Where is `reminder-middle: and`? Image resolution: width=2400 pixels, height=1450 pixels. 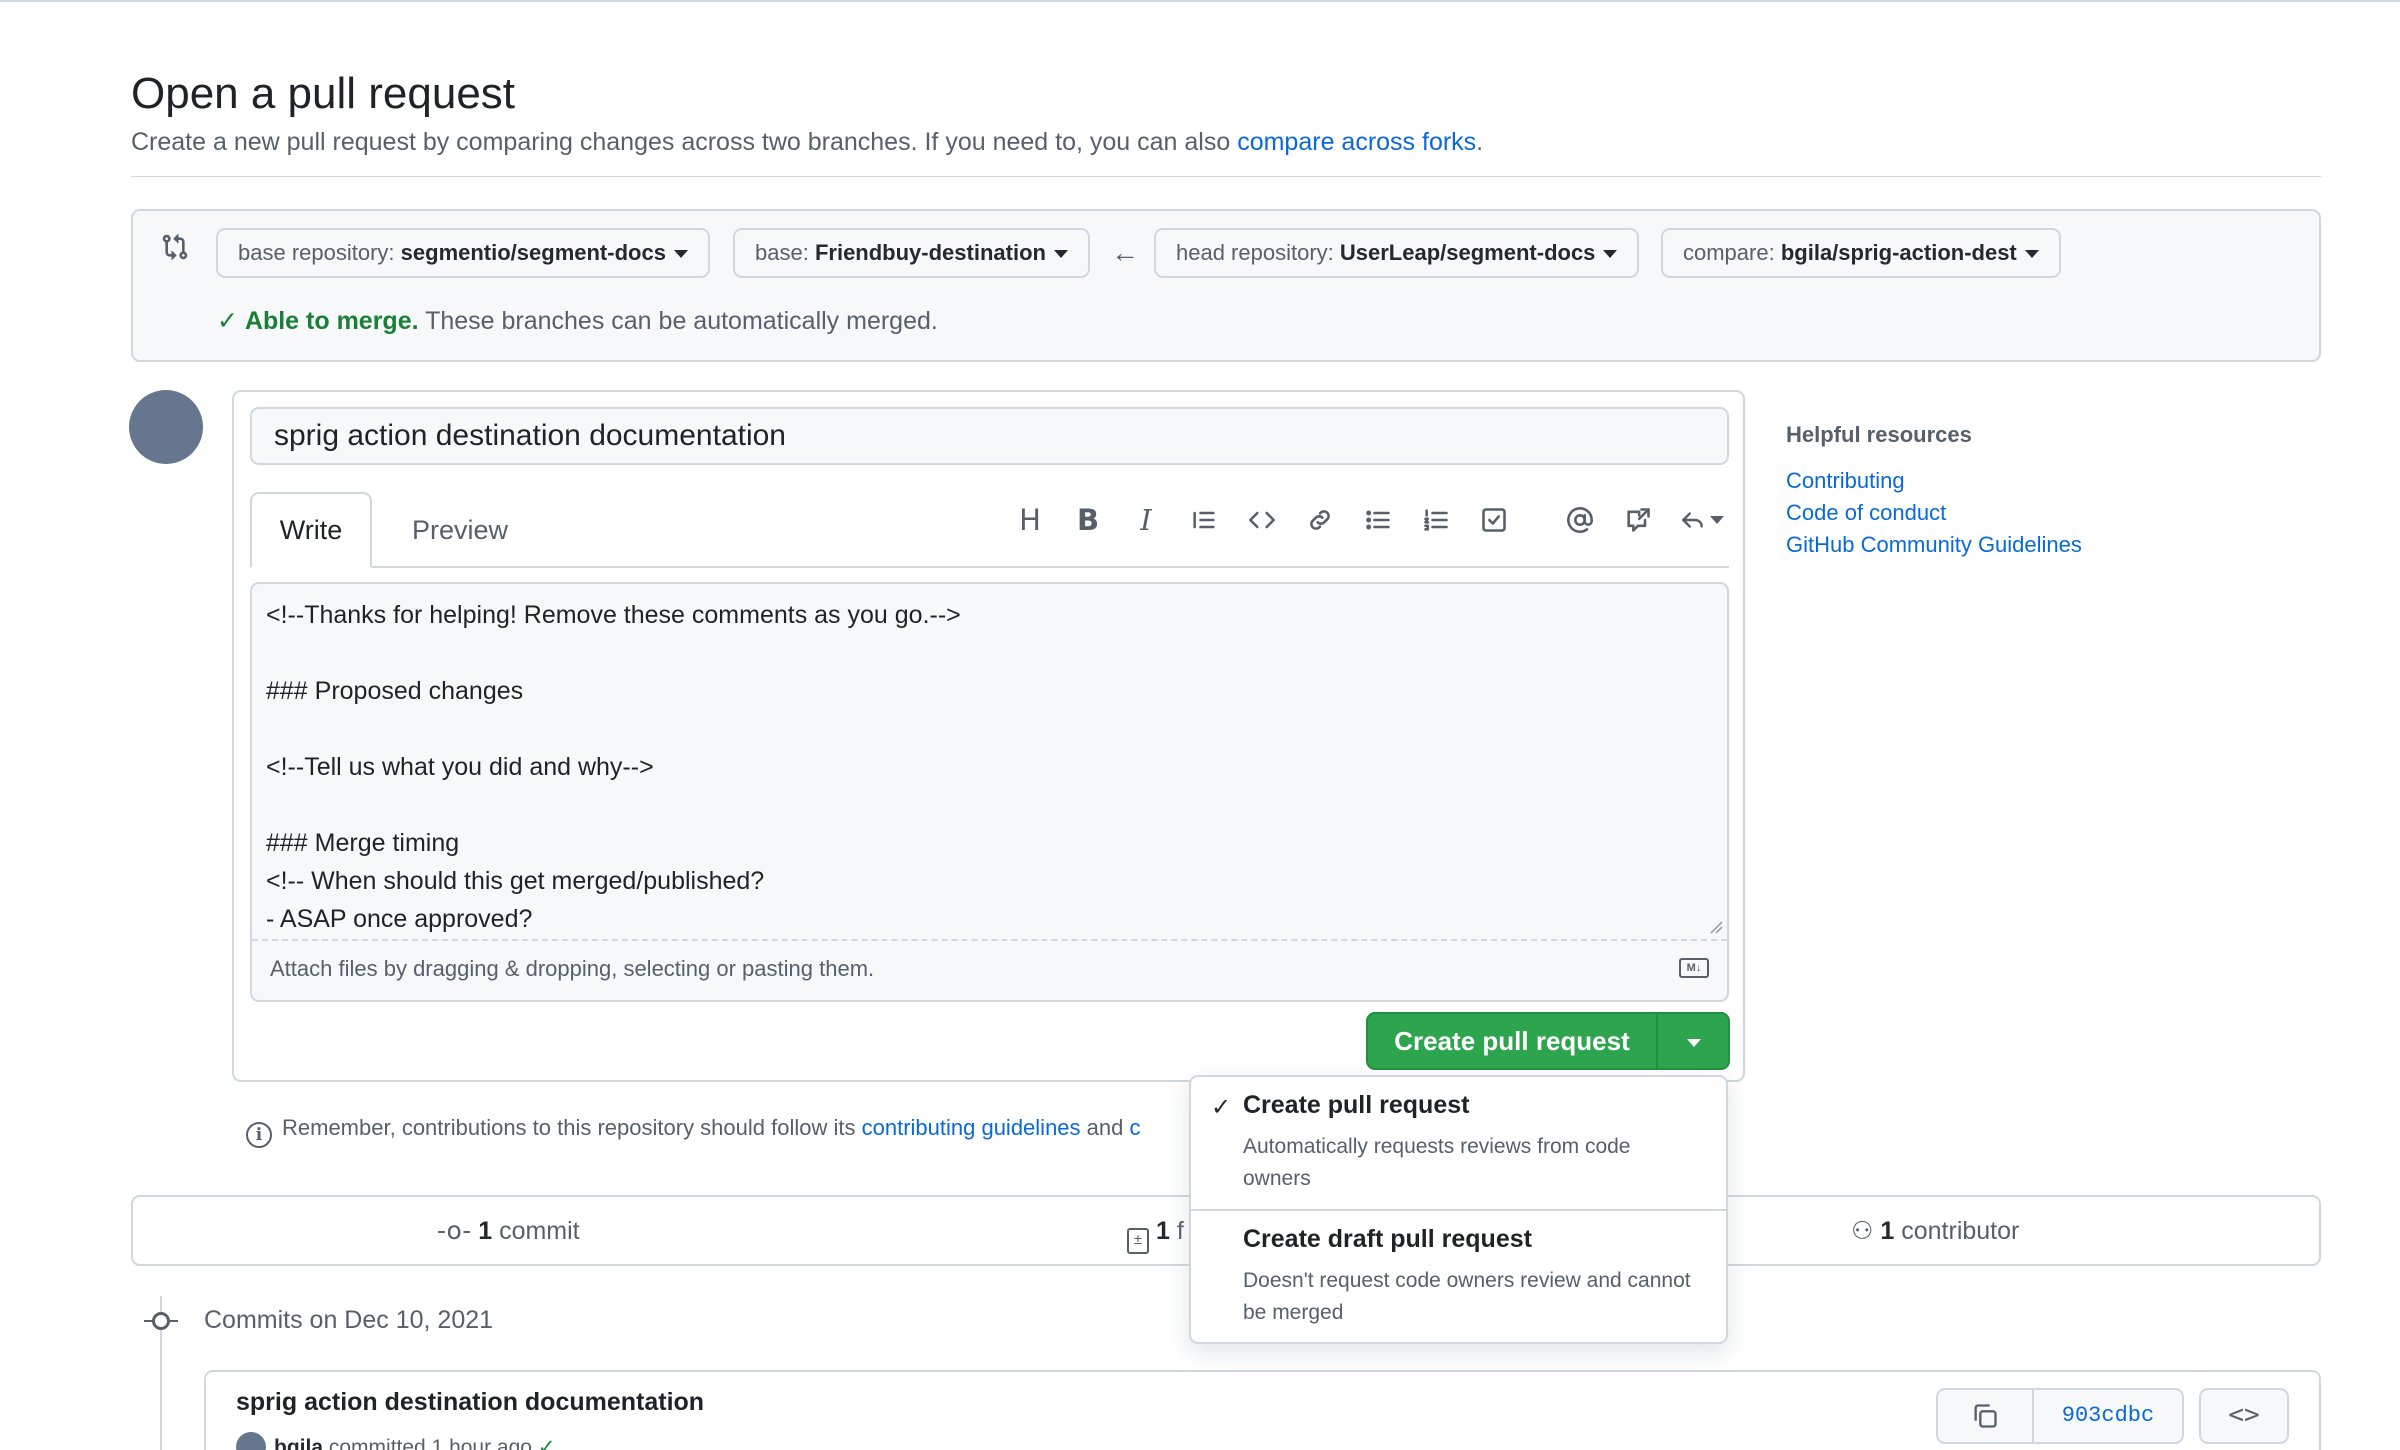
reminder-middle: and is located at coordinates (1105, 1127).